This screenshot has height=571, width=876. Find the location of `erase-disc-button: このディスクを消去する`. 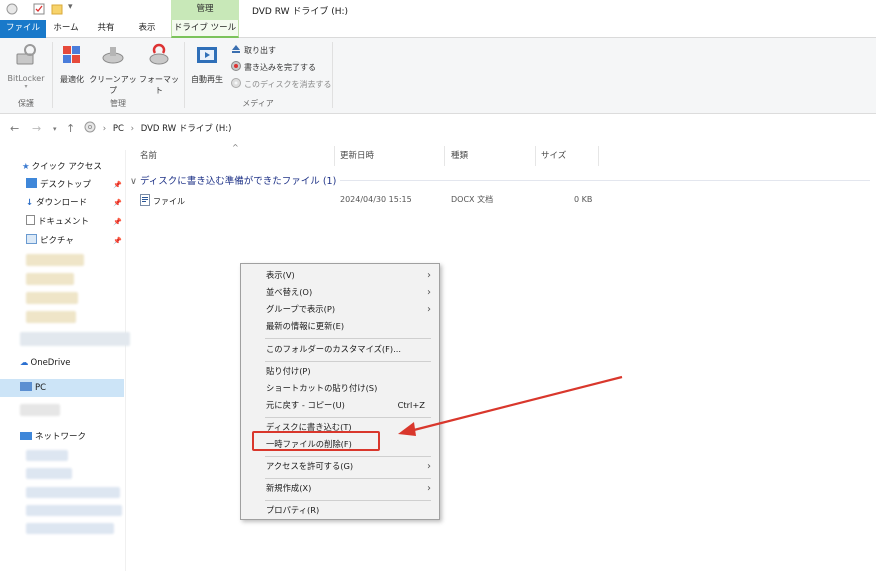

erase-disc-button: このディスクを消去する is located at coordinates (281, 85).